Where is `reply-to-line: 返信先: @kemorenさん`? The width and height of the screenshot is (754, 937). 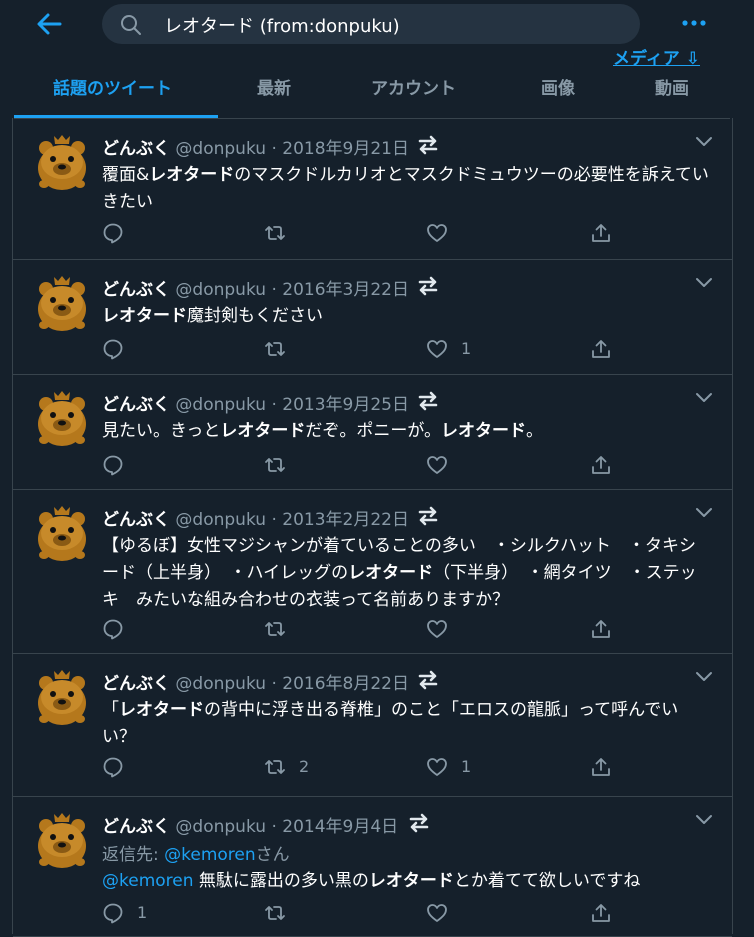
reply-to-line: 返信先: @kemorenさん is located at coordinates (196, 852).